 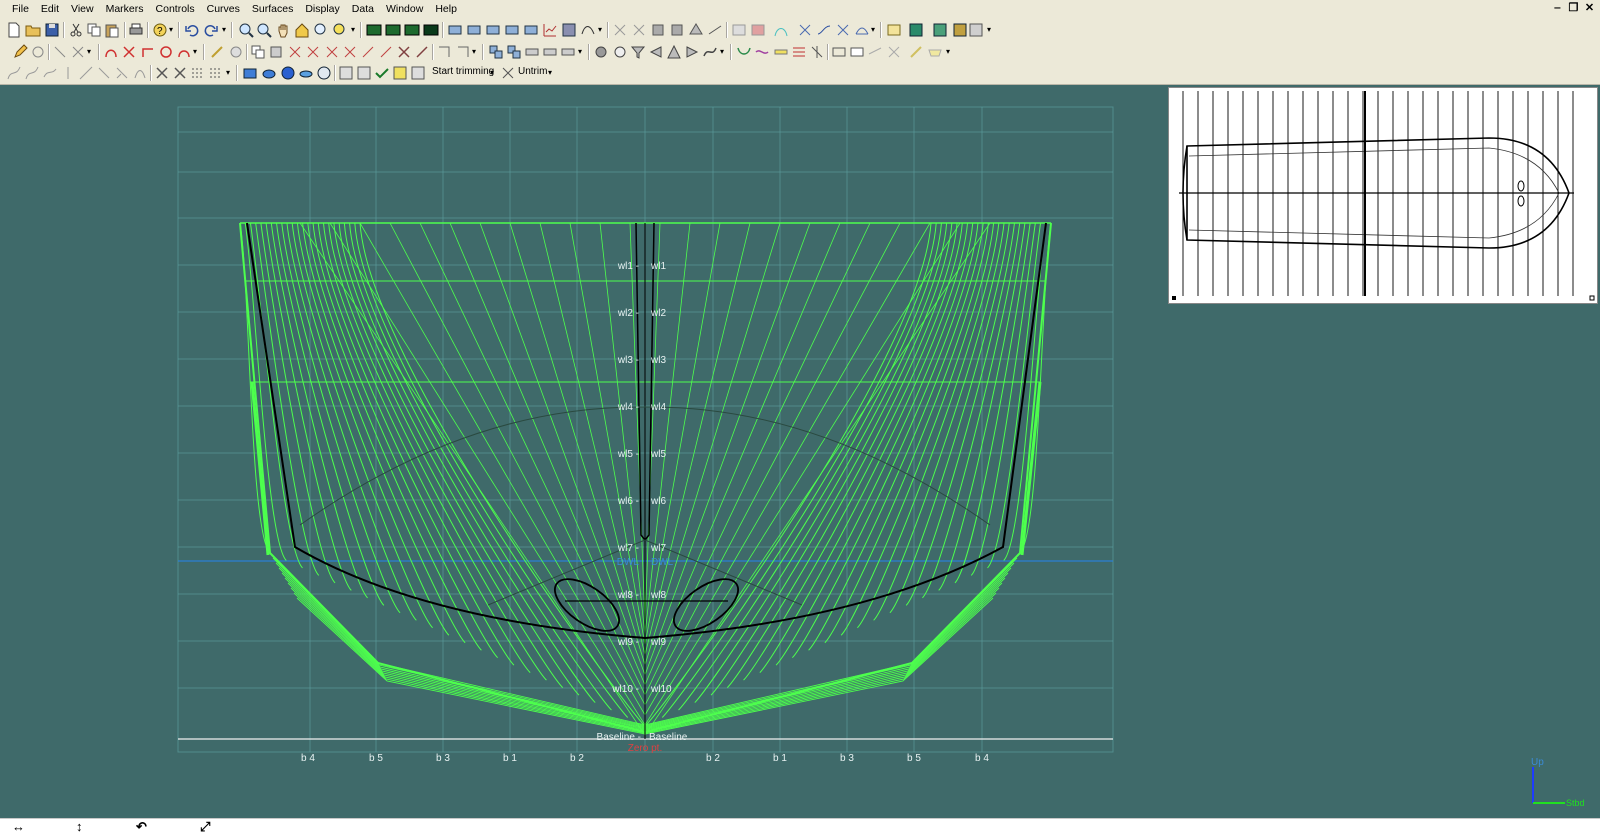 What do you see at coordinates (1573, 8) in the screenshot?
I see `restore-button: ❐` at bounding box center [1573, 8].